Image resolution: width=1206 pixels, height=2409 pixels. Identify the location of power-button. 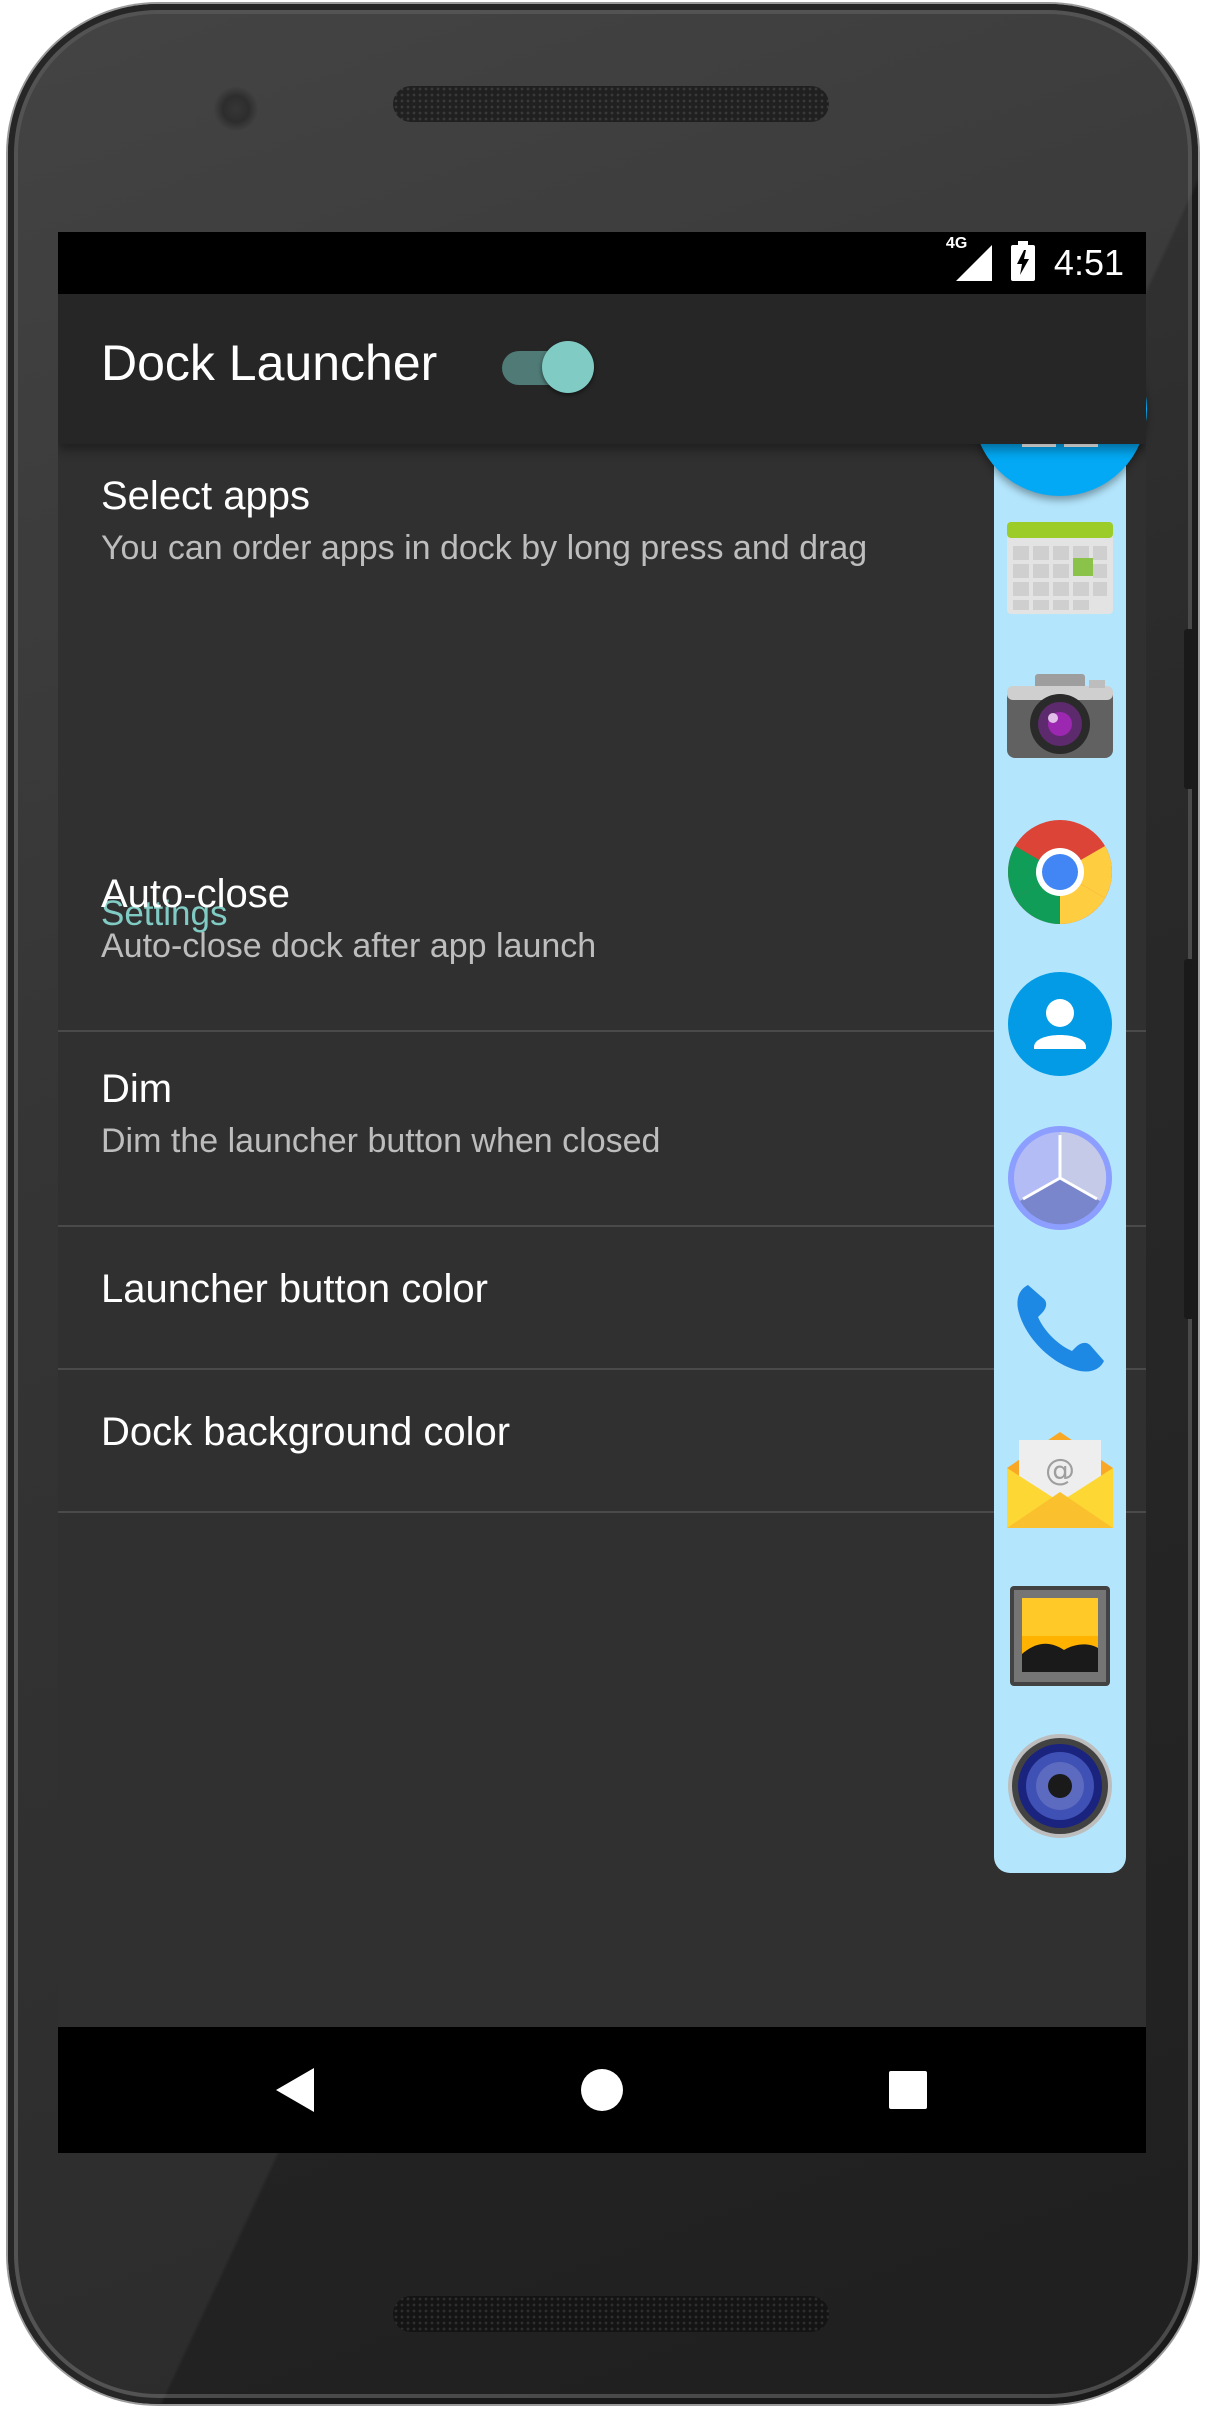
(1189, 709).